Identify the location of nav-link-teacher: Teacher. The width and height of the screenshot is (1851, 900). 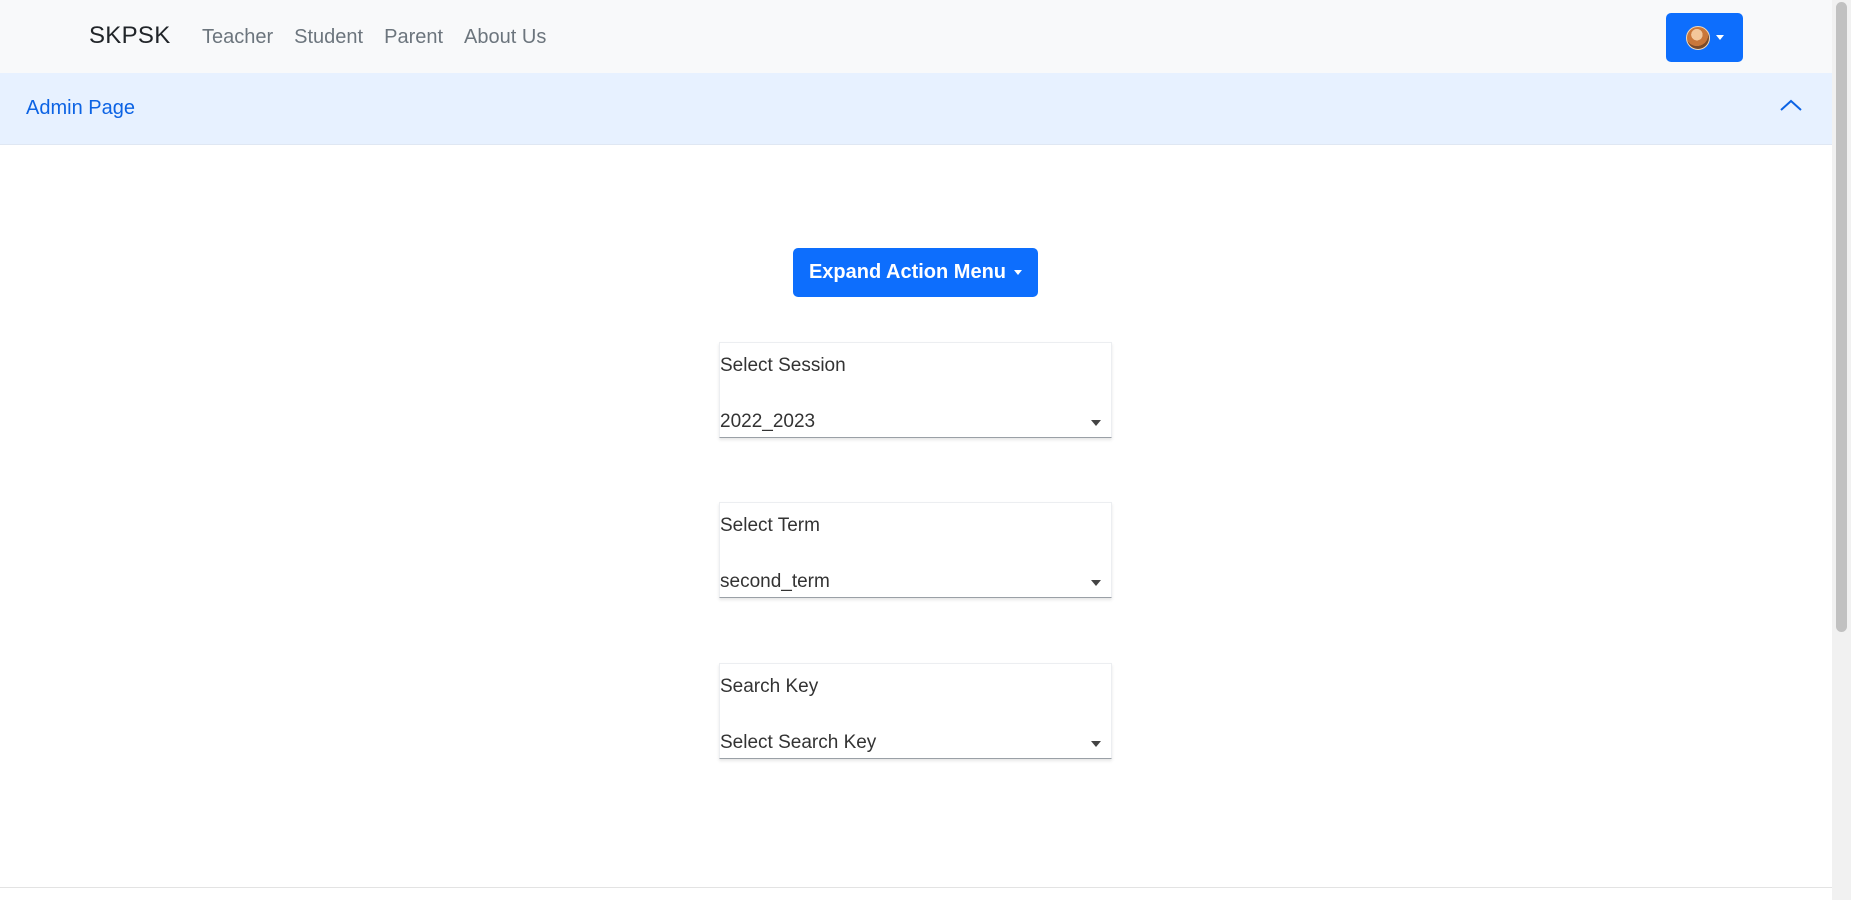
(237, 37).